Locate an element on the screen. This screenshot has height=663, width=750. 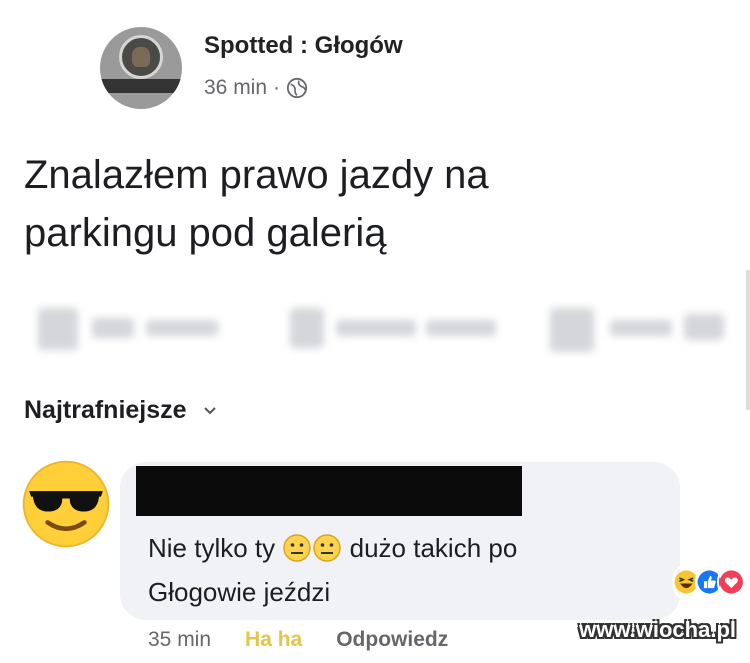
redacted-commenter-name is located at coordinates (329, 491).